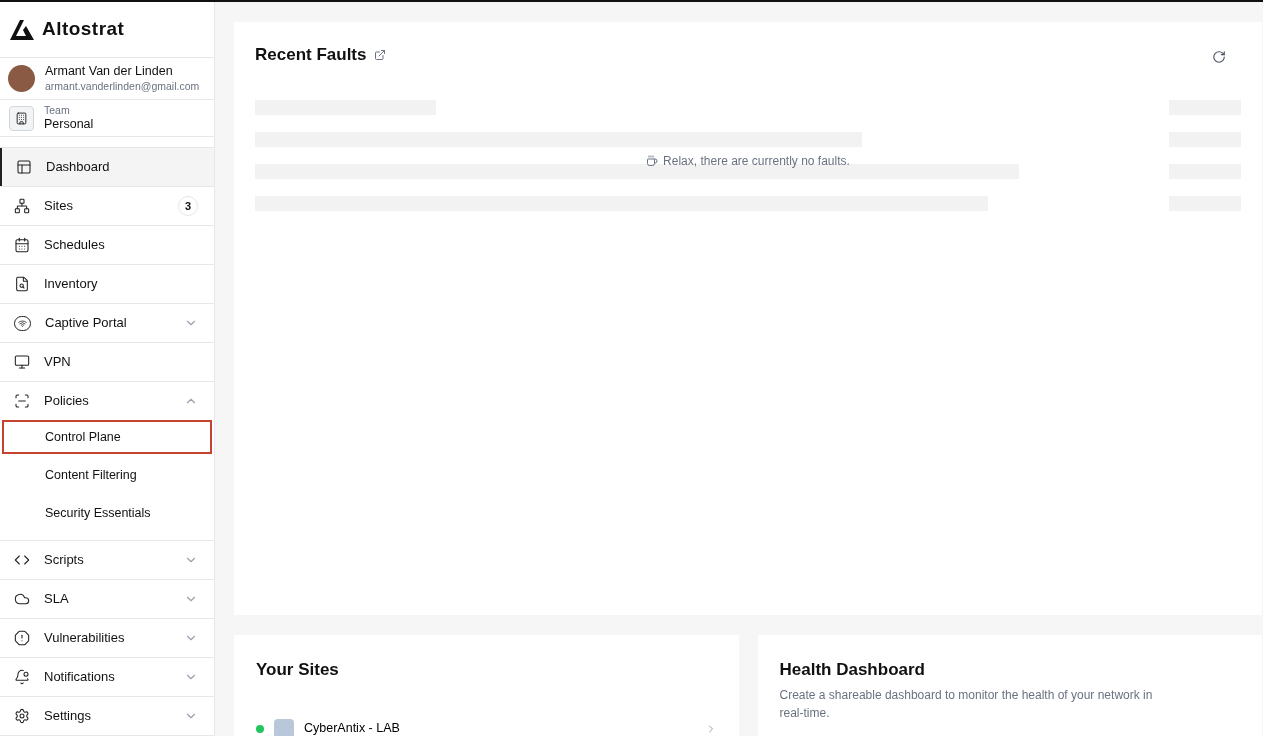 The image size is (1263, 736). I want to click on site-name: CyberAntix - LAB, so click(352, 728).